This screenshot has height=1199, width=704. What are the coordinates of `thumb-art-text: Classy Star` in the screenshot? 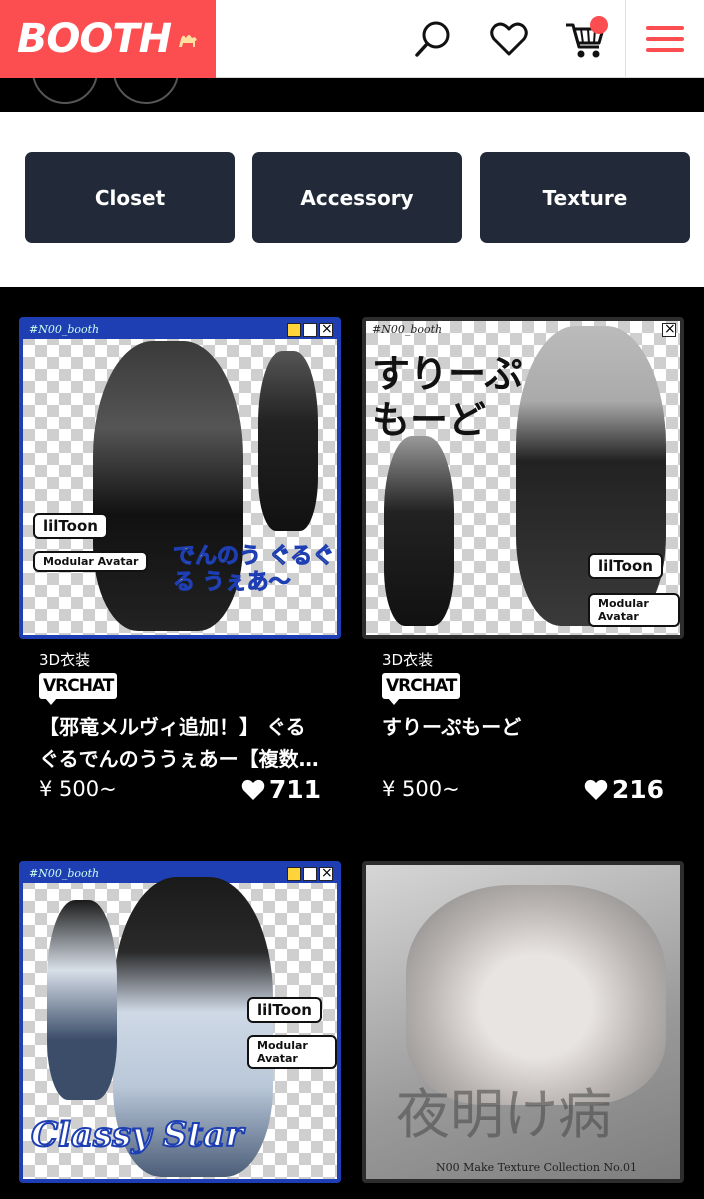 It's located at (137, 1135).